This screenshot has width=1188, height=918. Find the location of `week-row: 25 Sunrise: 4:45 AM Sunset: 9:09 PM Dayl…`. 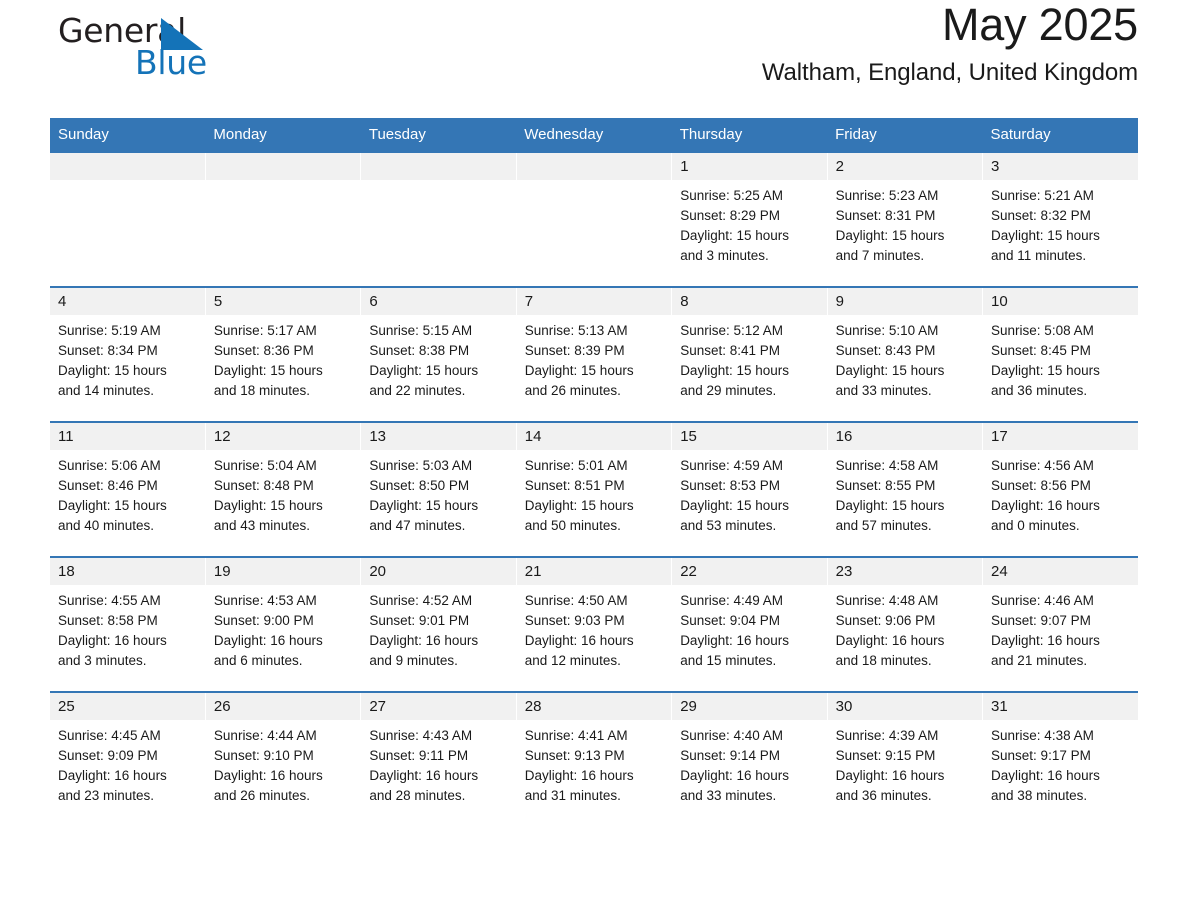

week-row: 25 Sunrise: 4:45 AM Sunset: 9:09 PM Dayl… is located at coordinates (594, 758).